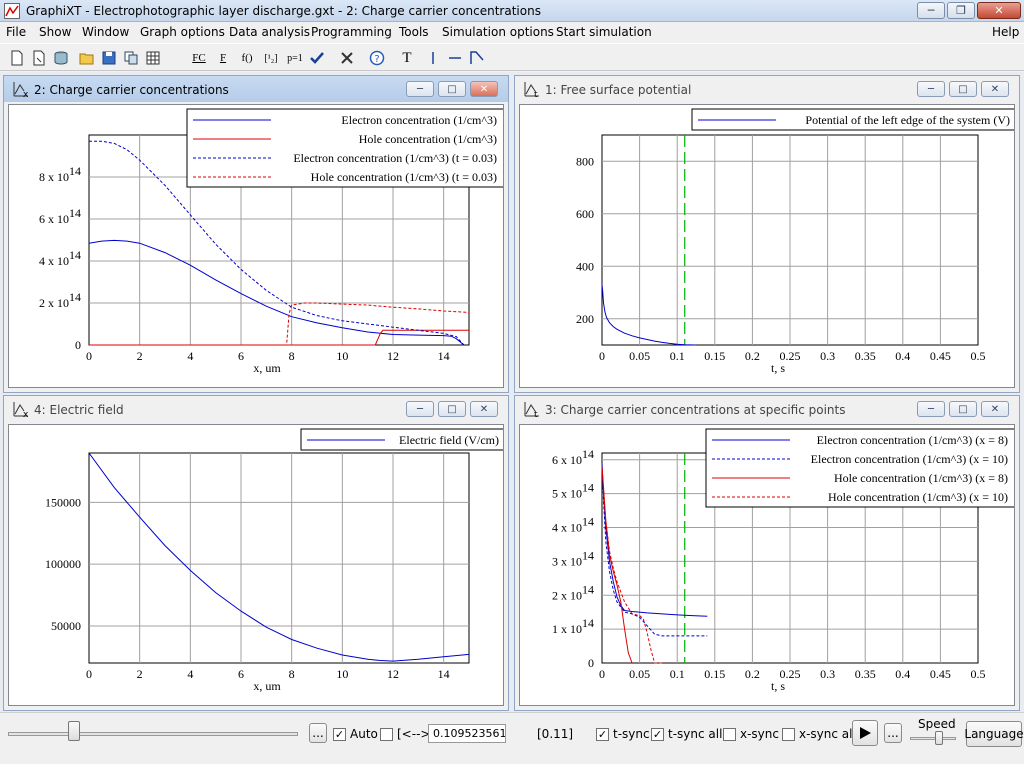 The width and height of the screenshot is (1024, 764). I want to click on menu-show: Show, so click(55, 32).